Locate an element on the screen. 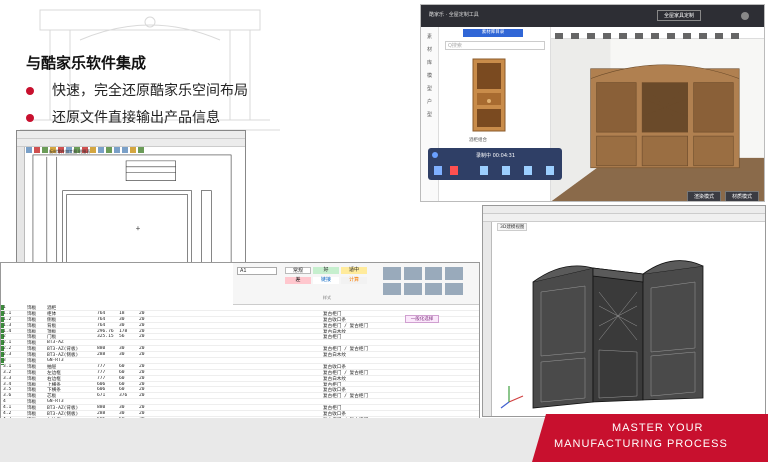 This screenshot has height=462, width=768. table-cell: 296.76 is located at coordinates (105, 331).